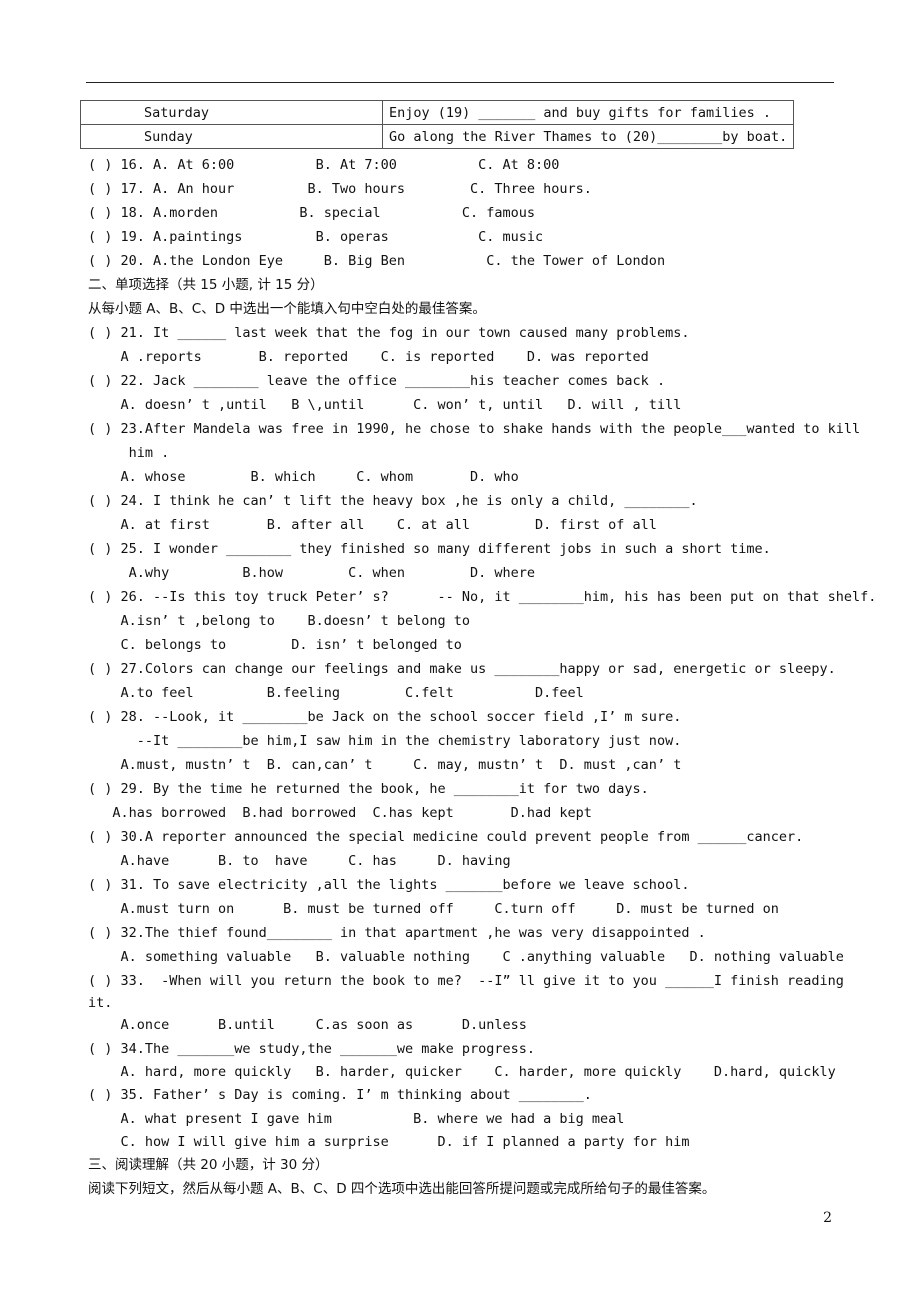 The height and width of the screenshot is (1302, 920). Describe the element at coordinates (206, 285) in the screenshot. I see `section2-heading: 二、单项选择（共 15 小题, 计 15 分）` at that location.